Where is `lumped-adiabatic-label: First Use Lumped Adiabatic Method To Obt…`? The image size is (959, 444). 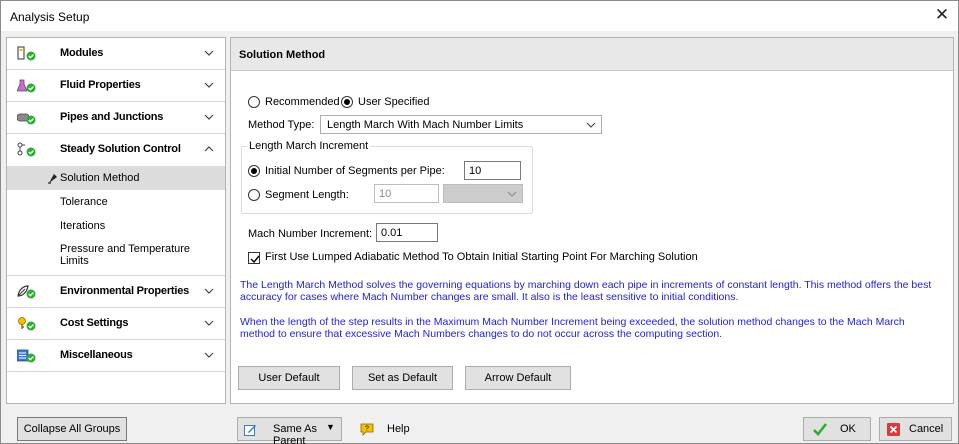
lumped-adiabatic-label: First Use Lumped Adiabatic Method To Obt… is located at coordinates (481, 257).